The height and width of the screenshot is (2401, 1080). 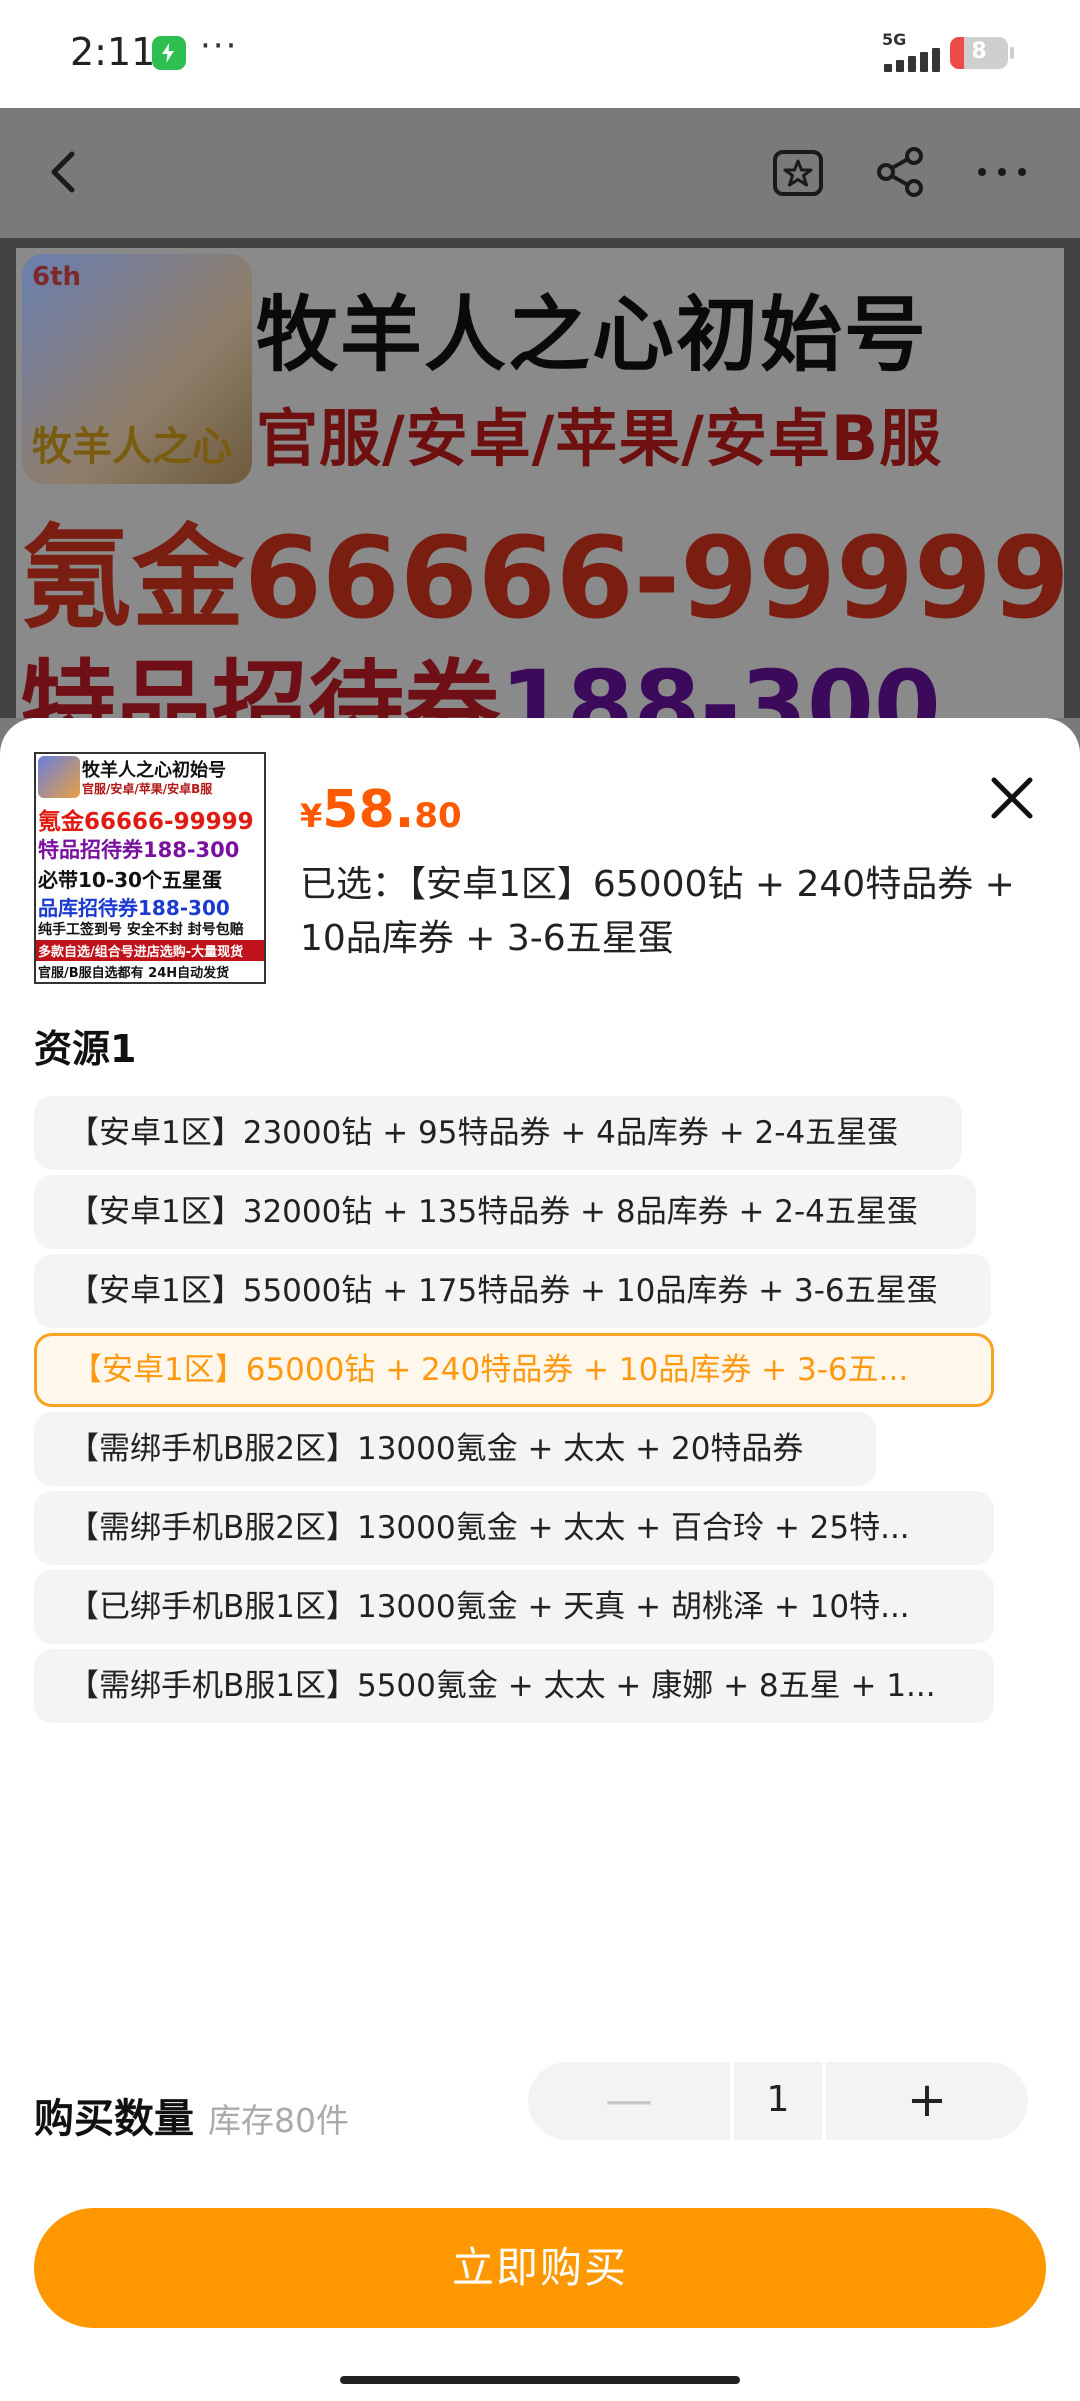 I want to click on chevron-left-icon, so click(x=64, y=172).